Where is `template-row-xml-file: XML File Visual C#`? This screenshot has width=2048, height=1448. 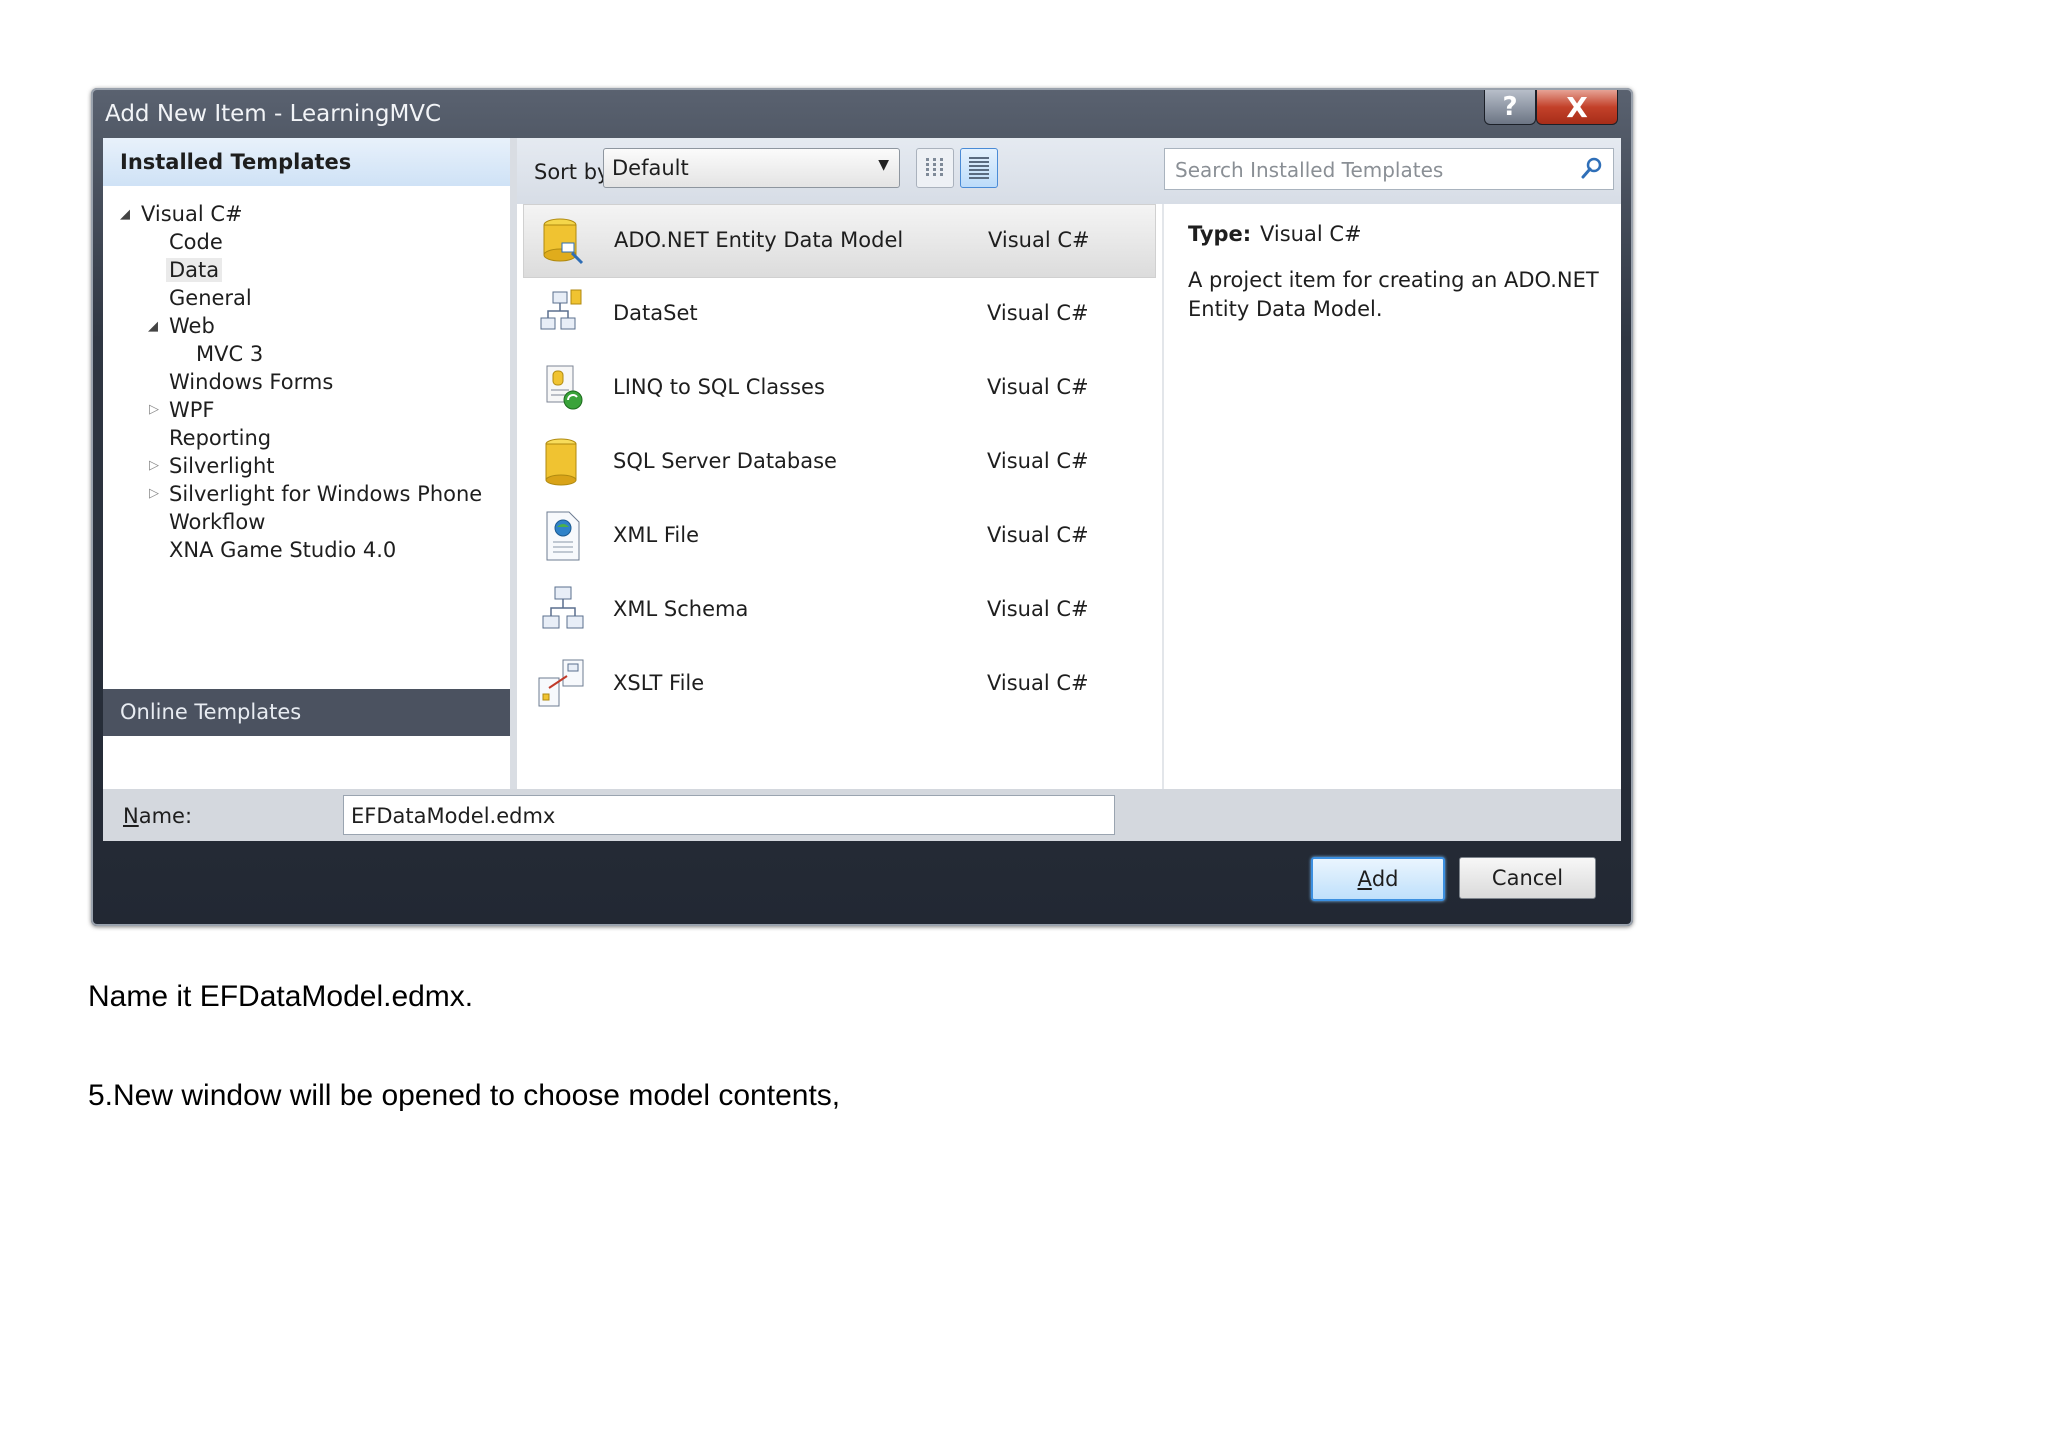 template-row-xml-file: XML File Visual C# is located at coordinates (838, 536).